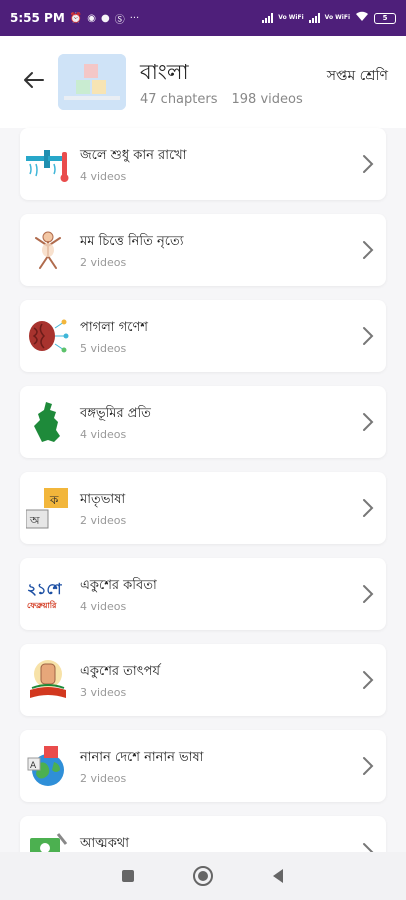 This screenshot has width=406, height=900. I want to click on system-nav-bar, so click(203, 876).